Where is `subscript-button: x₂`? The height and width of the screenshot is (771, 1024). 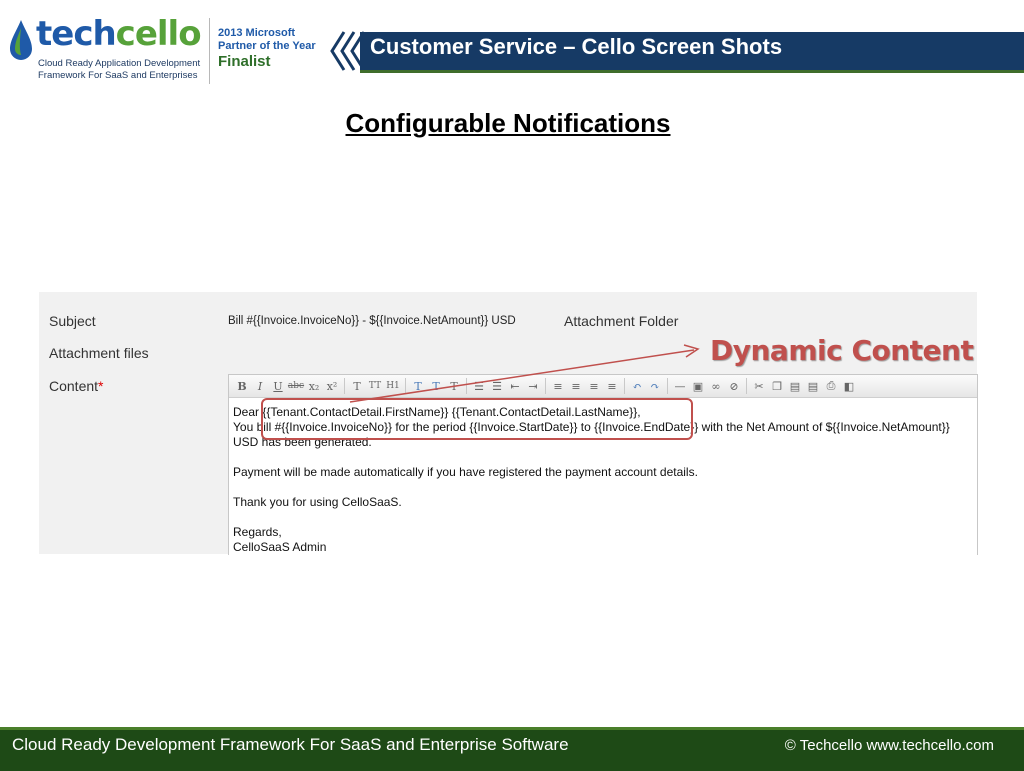
subscript-button: x₂ is located at coordinates (314, 386).